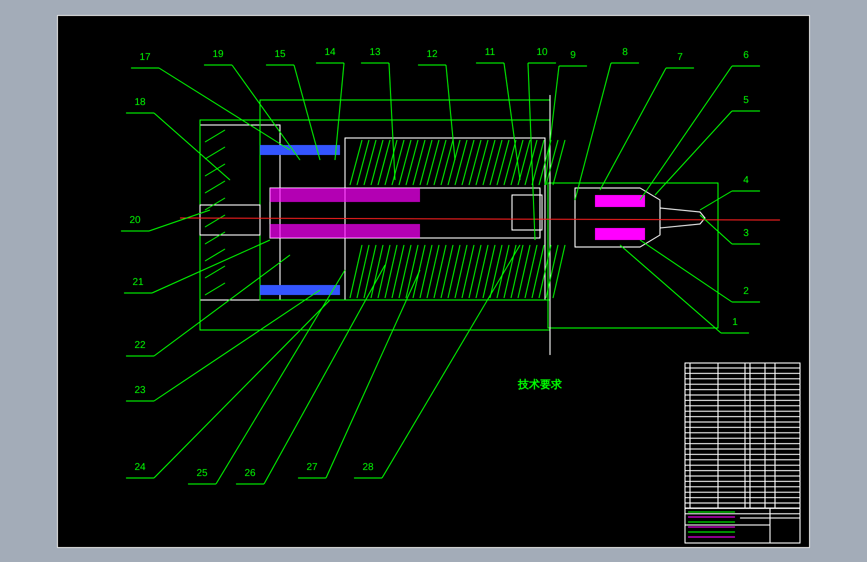  I want to click on part-number: 25, so click(202, 473).